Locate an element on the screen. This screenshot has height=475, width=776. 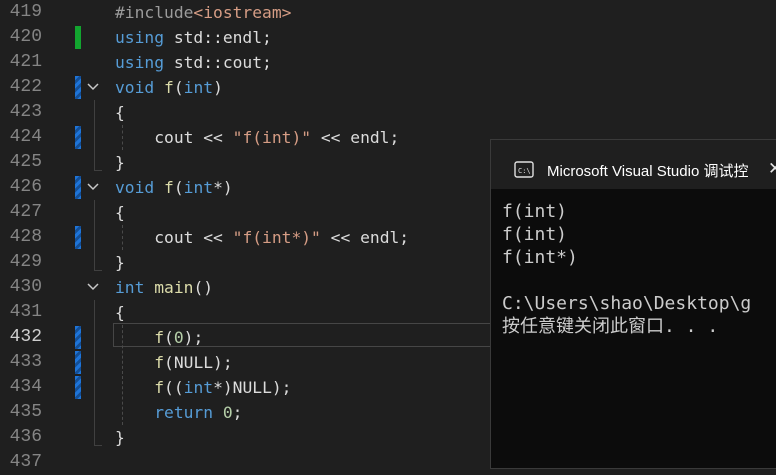
console-titlebar: C:\ Microsoft Visual Studio 调试控 ✕ is located at coordinates (633, 164).